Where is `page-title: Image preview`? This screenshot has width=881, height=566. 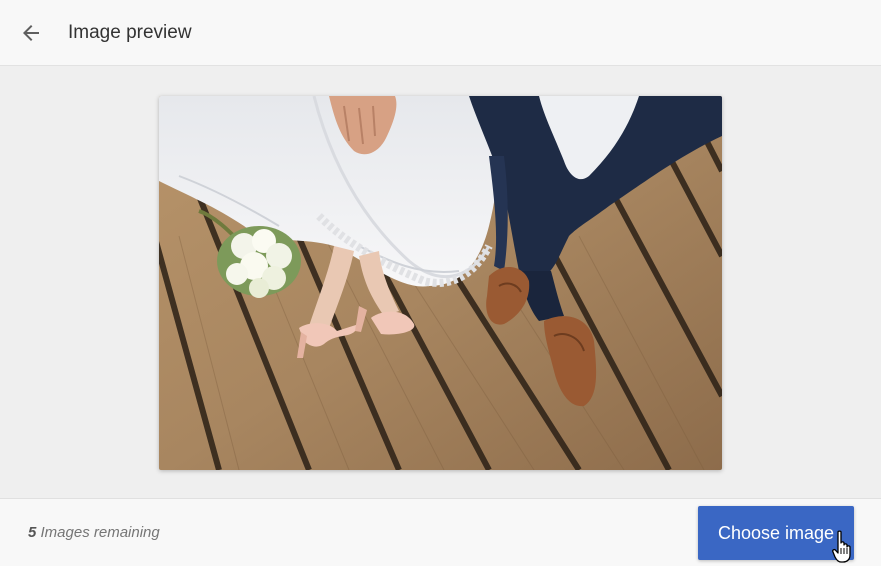 page-title: Image preview is located at coordinates (130, 32).